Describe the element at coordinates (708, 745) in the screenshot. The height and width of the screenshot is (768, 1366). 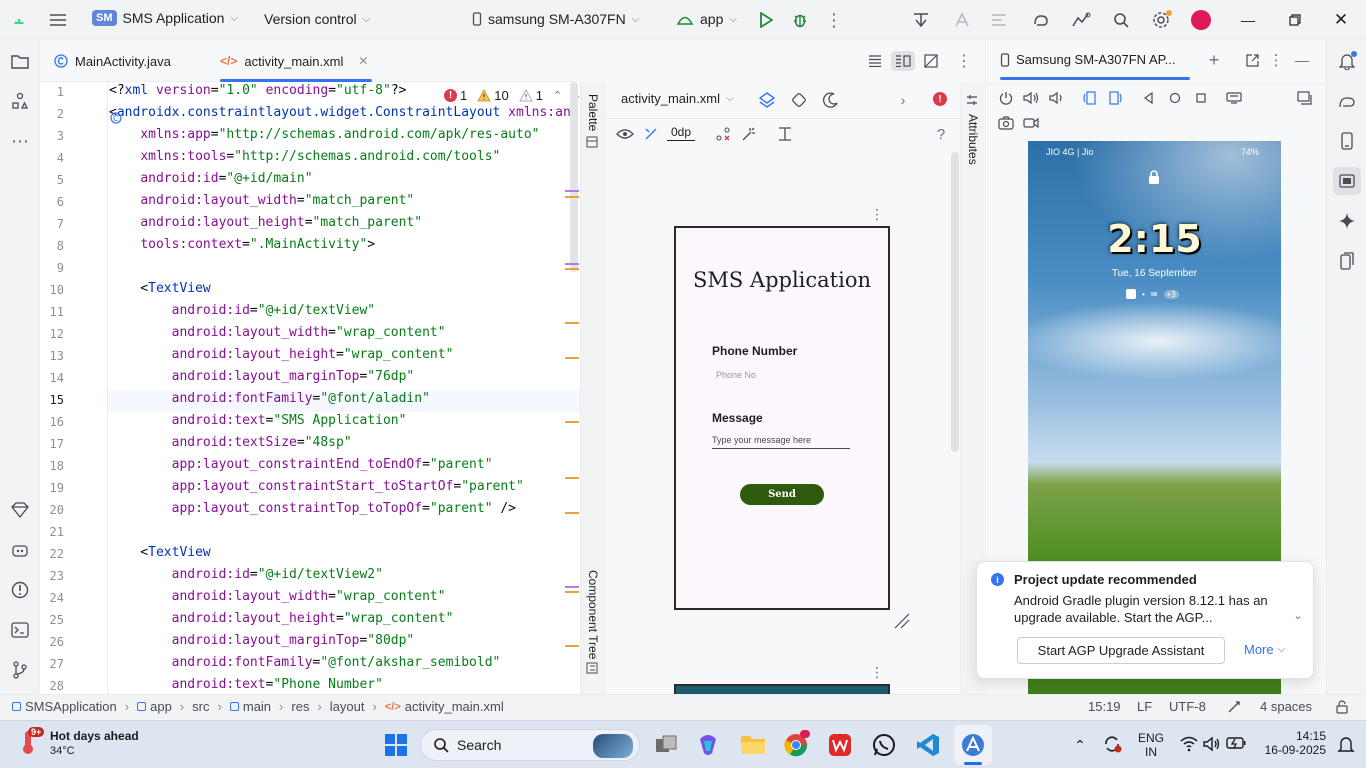
I see `copilot-icon` at that location.